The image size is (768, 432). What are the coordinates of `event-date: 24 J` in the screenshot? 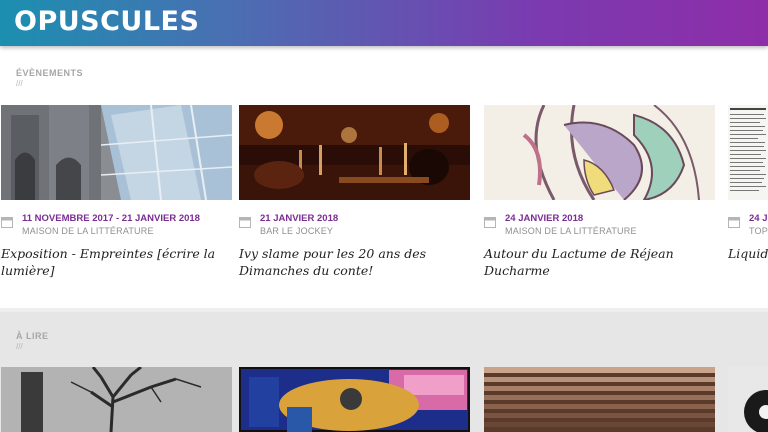 It's located at (758, 218).